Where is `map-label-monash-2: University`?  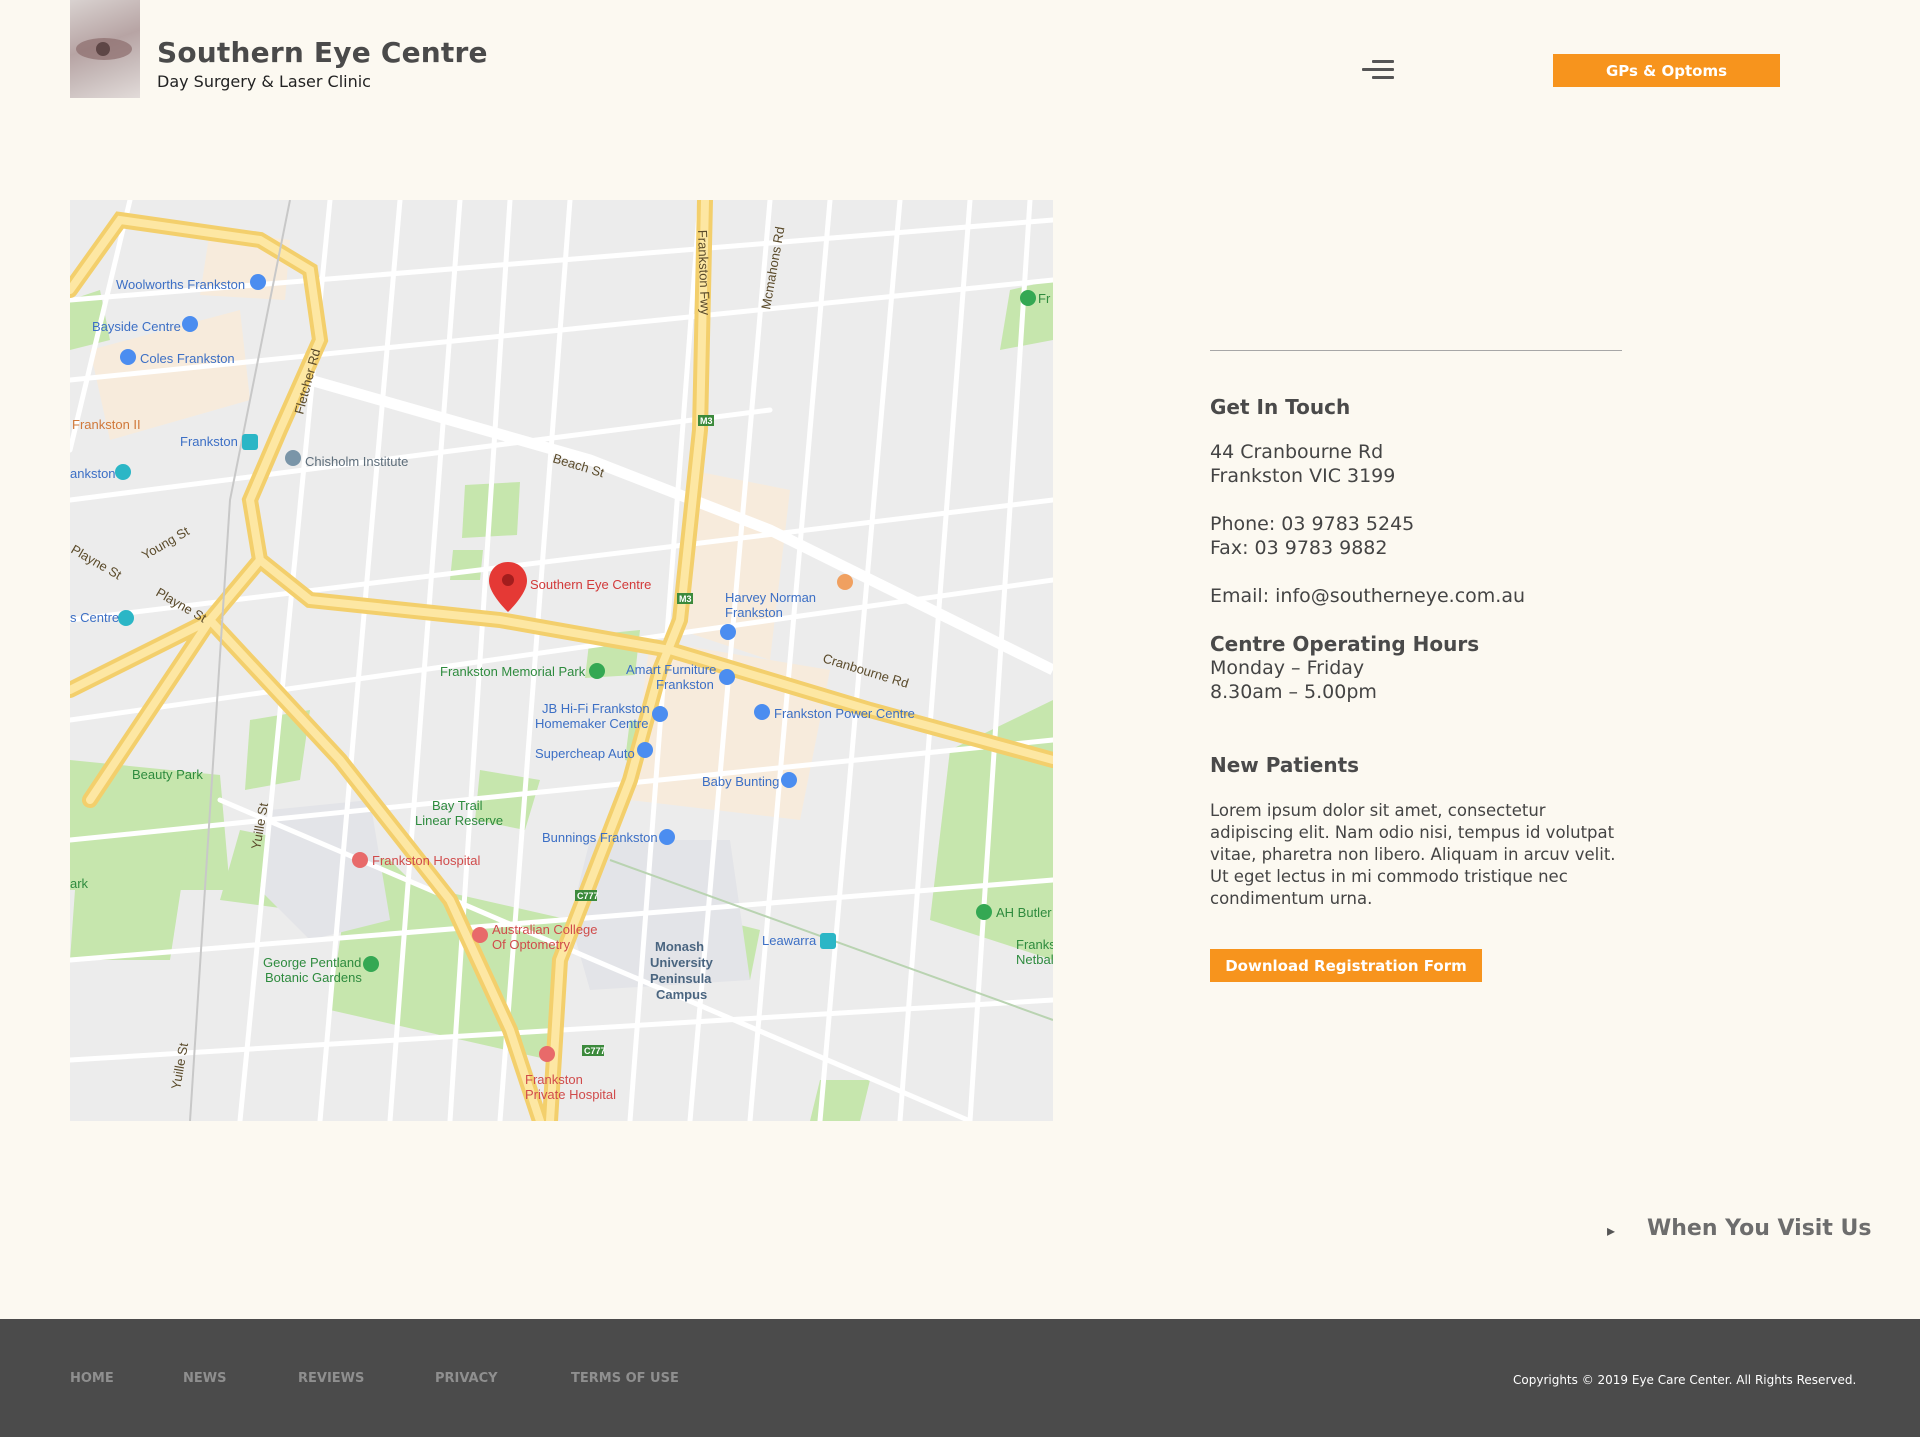
map-label-monash-2: University is located at coordinates (682, 962).